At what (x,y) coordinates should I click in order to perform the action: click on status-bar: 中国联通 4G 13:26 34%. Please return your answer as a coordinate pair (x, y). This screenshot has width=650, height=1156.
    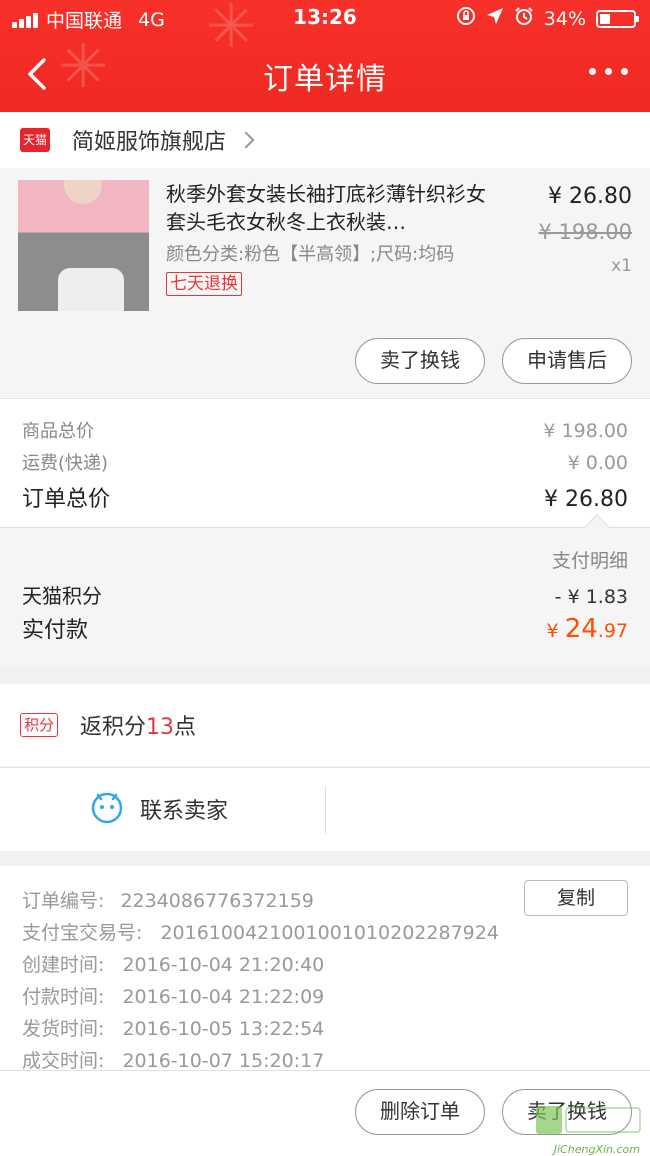
    Looking at the image, I should click on (325, 18).